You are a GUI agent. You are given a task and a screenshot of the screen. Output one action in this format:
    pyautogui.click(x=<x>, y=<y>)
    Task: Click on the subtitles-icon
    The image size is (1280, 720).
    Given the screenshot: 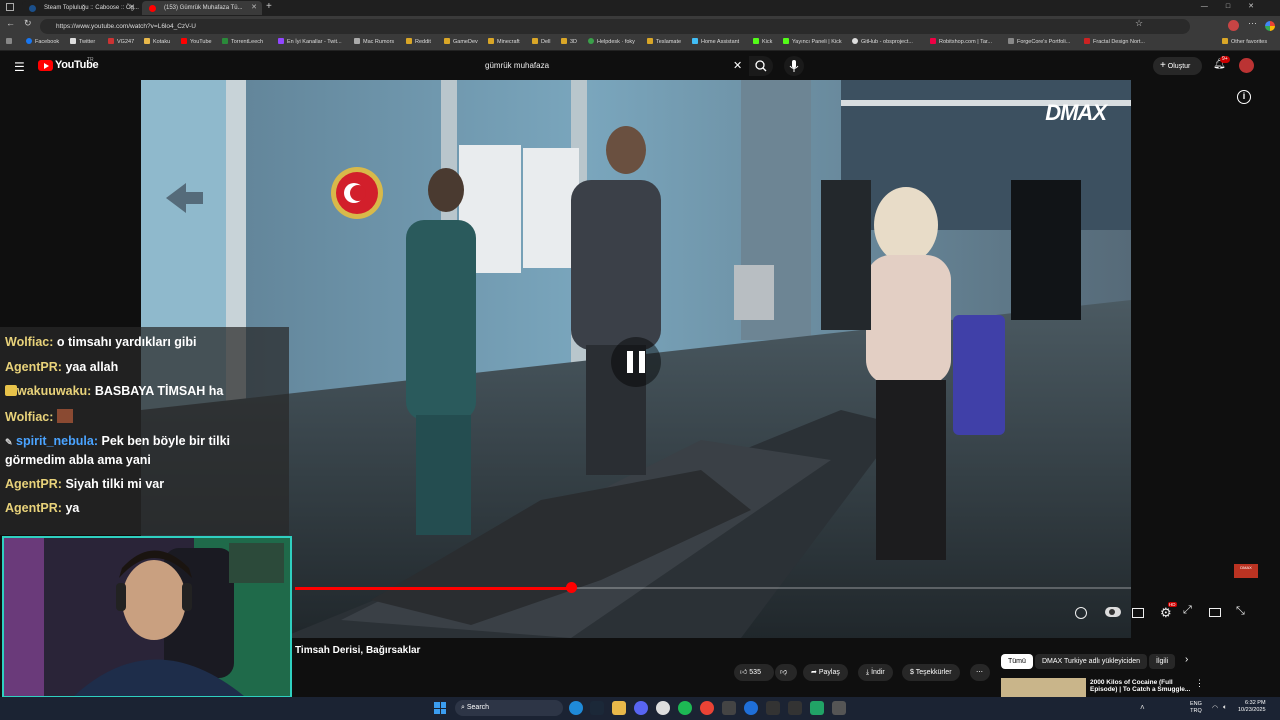 What is the action you would take?
    pyautogui.click(x=1138, y=613)
    